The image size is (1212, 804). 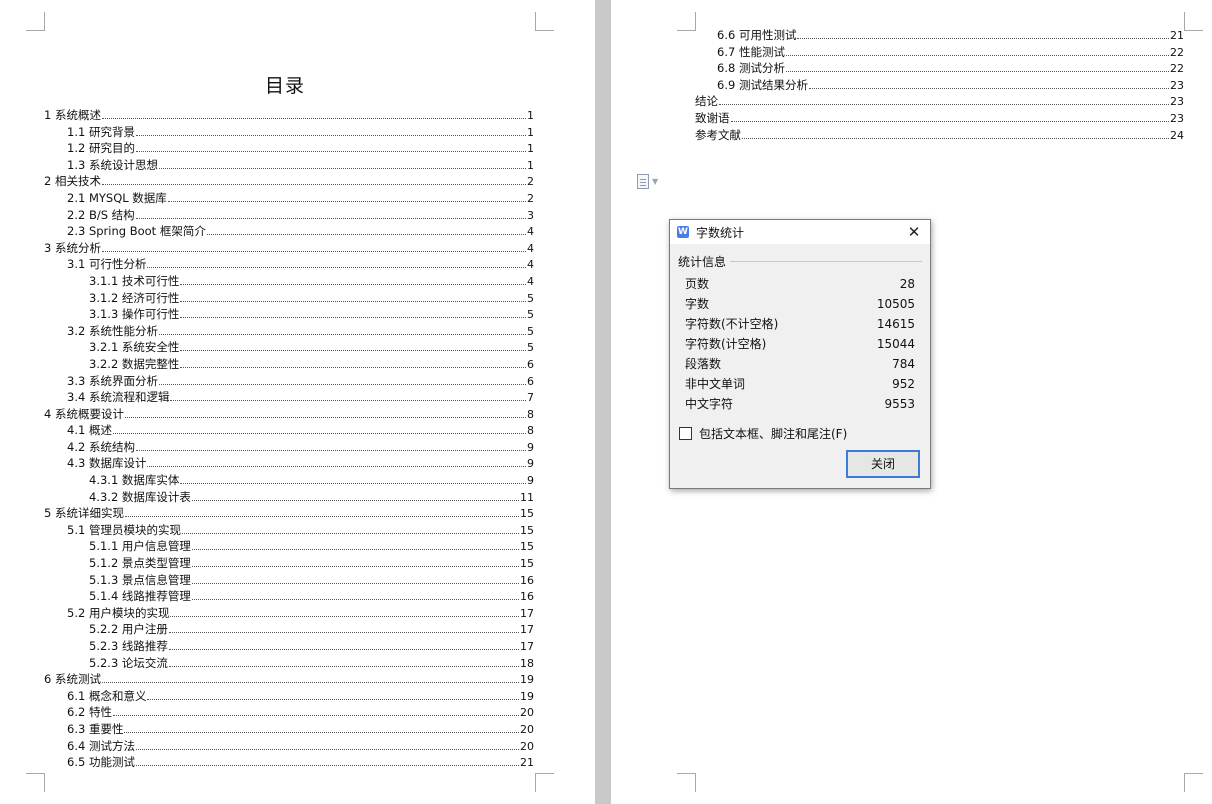 I want to click on toc-entry: 5.2.2 用户注册 17, so click(x=289, y=629).